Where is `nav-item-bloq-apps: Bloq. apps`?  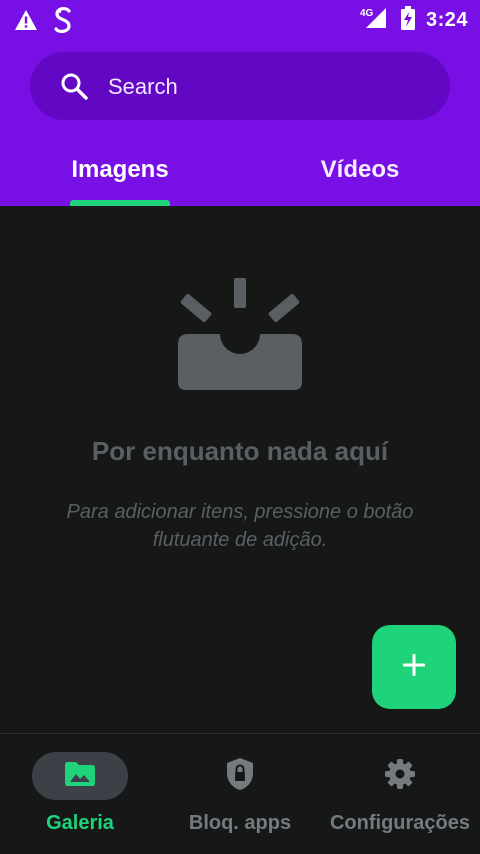 nav-item-bloq-apps: Bloq. apps is located at coordinates (240, 794).